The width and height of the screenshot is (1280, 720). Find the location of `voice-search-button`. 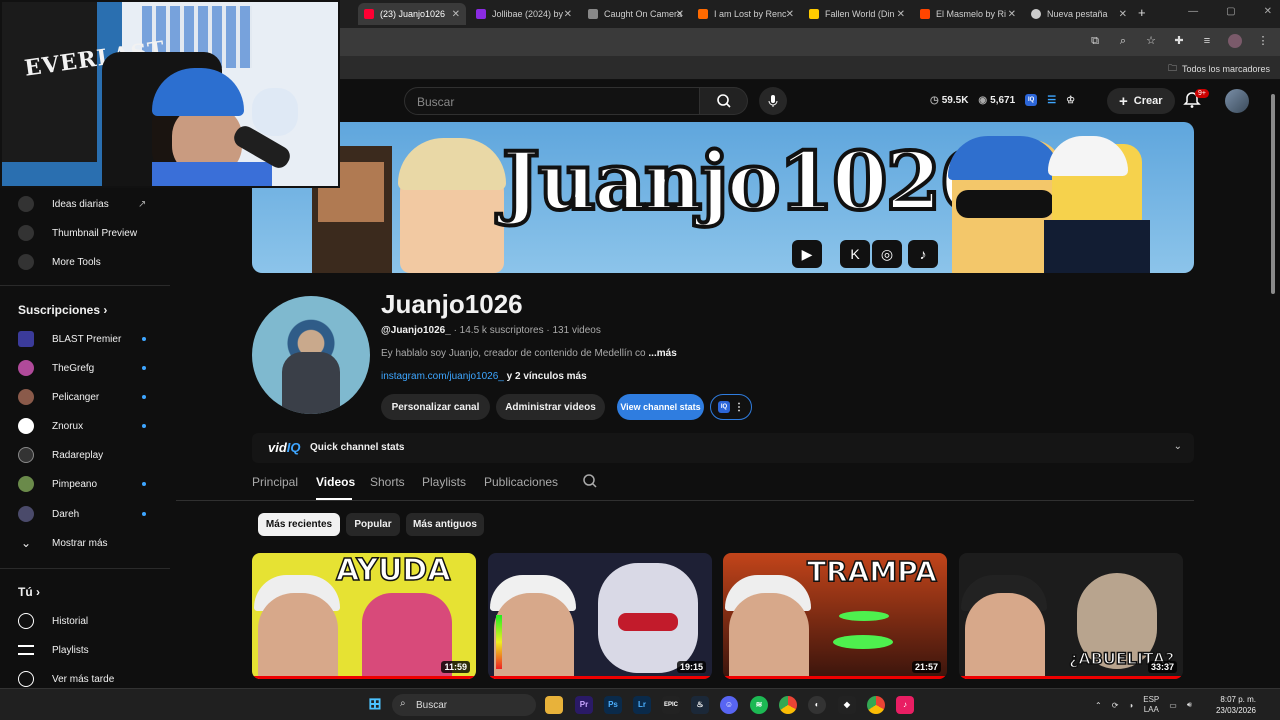

voice-search-button is located at coordinates (773, 101).